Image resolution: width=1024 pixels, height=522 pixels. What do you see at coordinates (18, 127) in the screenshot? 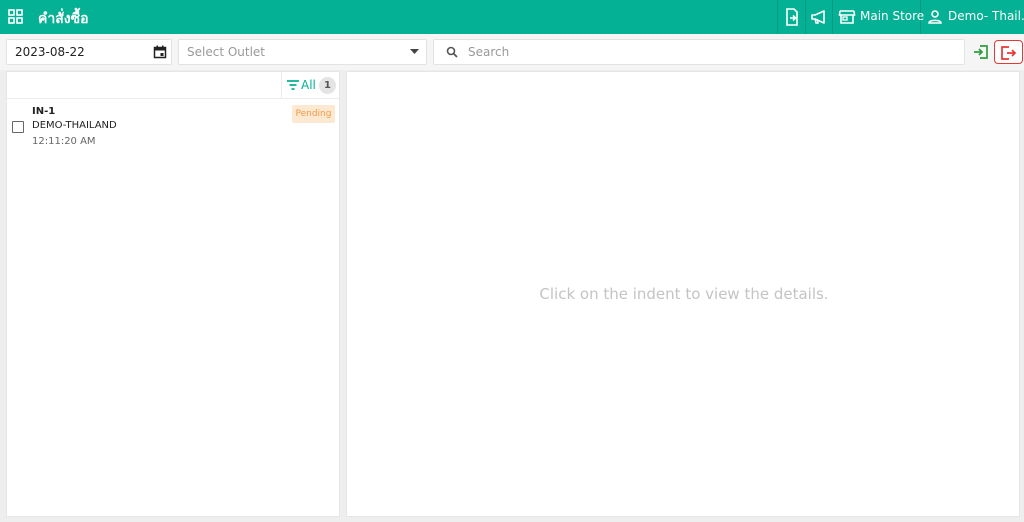
I see `order-checkbox` at bounding box center [18, 127].